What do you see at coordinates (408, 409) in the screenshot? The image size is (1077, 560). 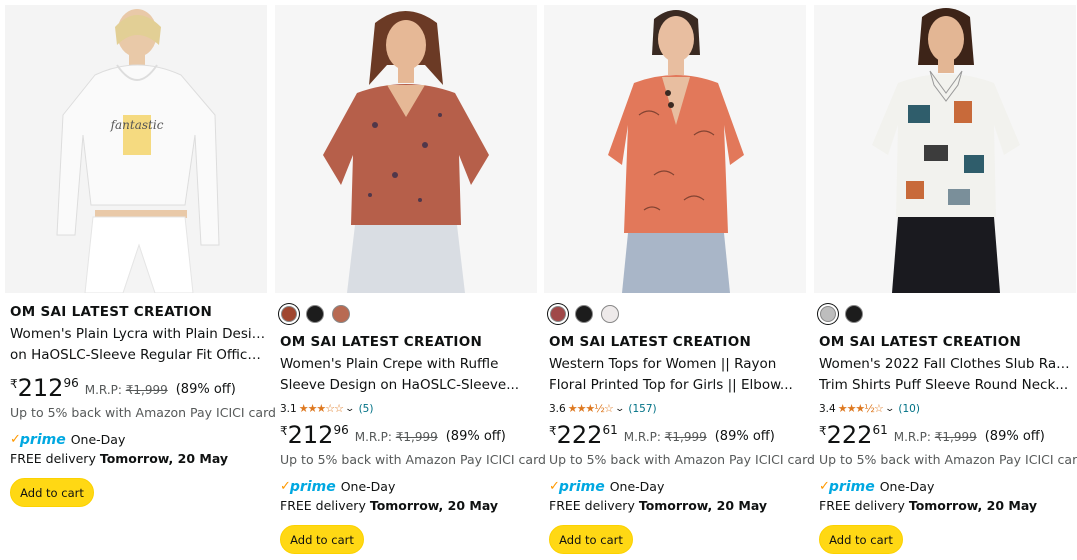 I see `rating-row: 3.1 ★★★☆☆ ⌄ (5)` at bounding box center [408, 409].